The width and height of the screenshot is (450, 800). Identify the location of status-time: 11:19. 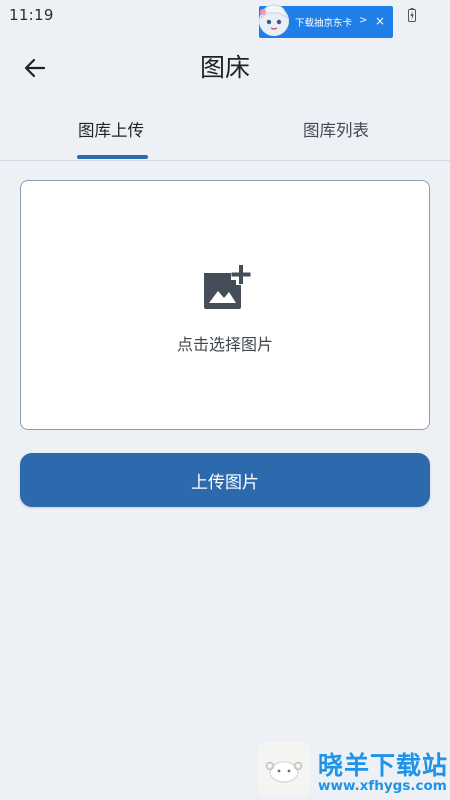
(31, 15).